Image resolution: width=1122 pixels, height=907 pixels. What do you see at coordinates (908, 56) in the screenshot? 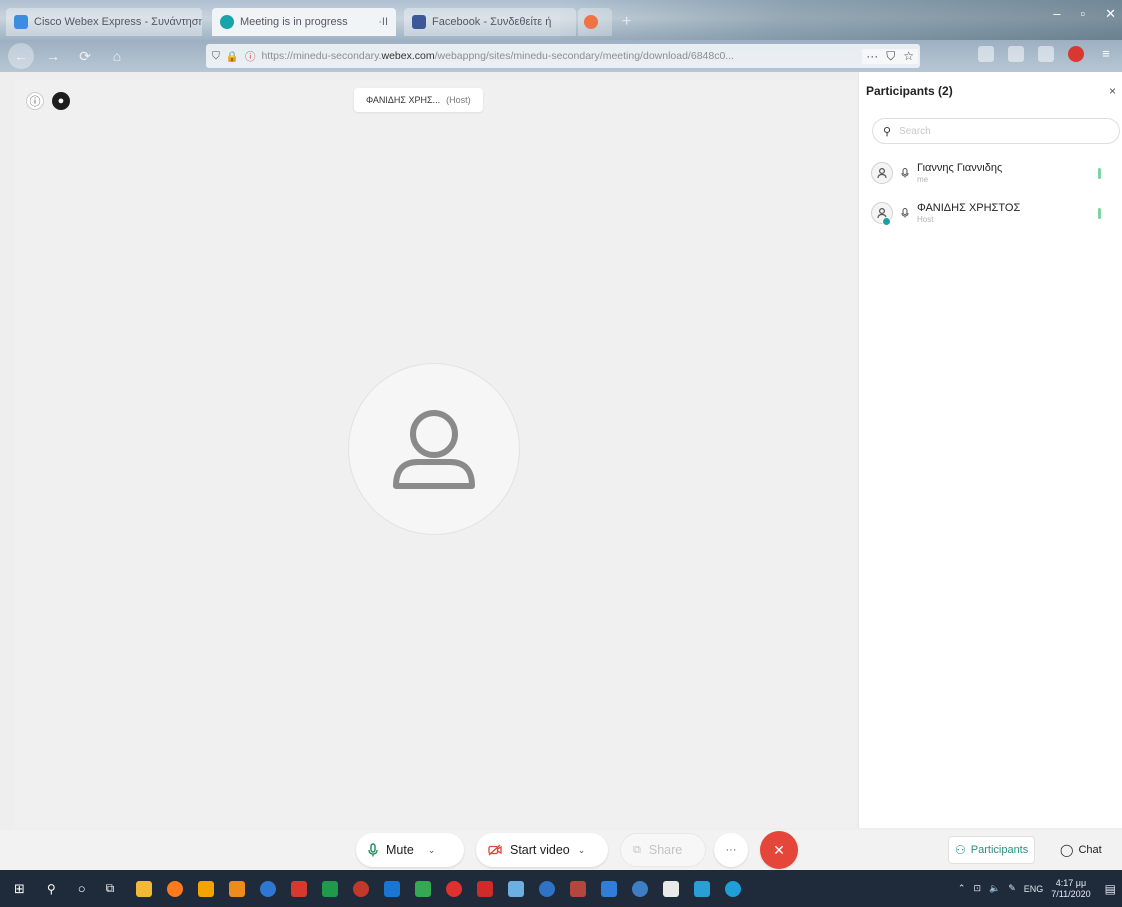
I see `bookmark-star-icon: ☆` at bounding box center [908, 56].